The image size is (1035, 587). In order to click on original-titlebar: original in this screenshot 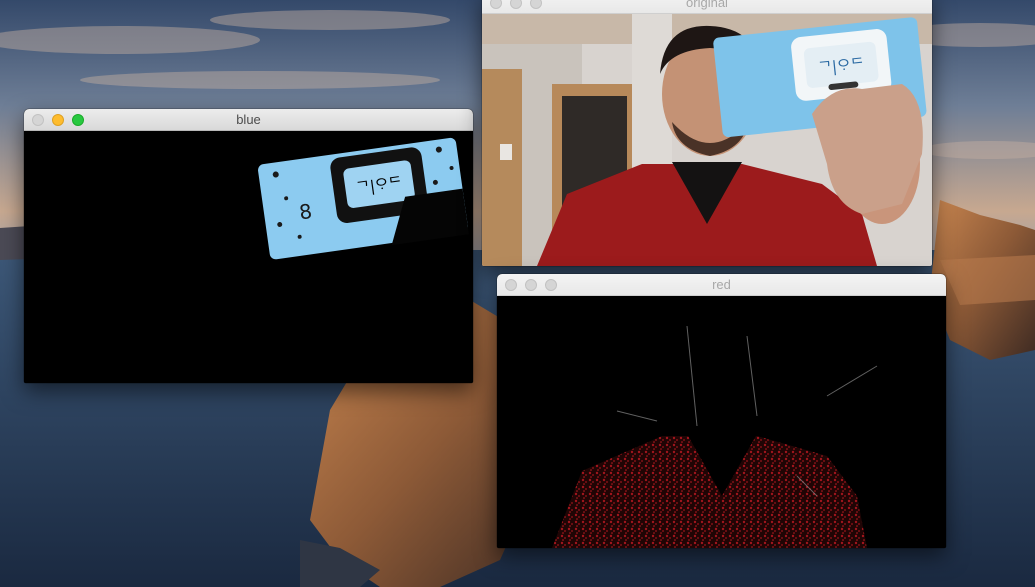, I will do `click(707, 7)`.